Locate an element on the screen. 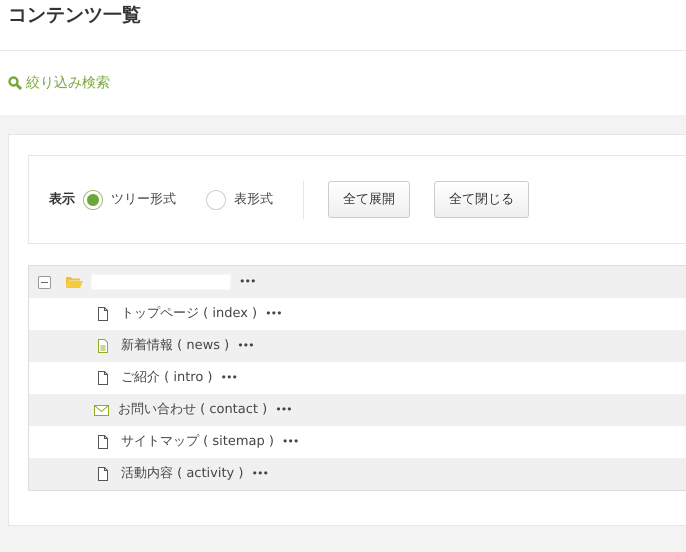 This screenshot has height=552, width=686. tree-item-label: ご紹介 ( intro ) is located at coordinates (167, 378).